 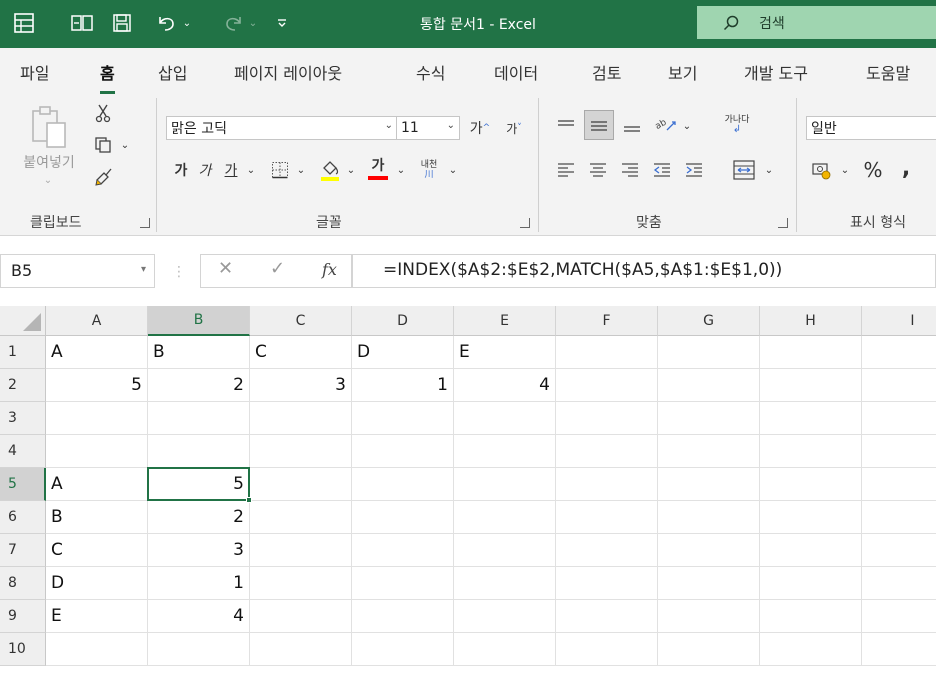 I want to click on cell-d7, so click(x=403, y=550).